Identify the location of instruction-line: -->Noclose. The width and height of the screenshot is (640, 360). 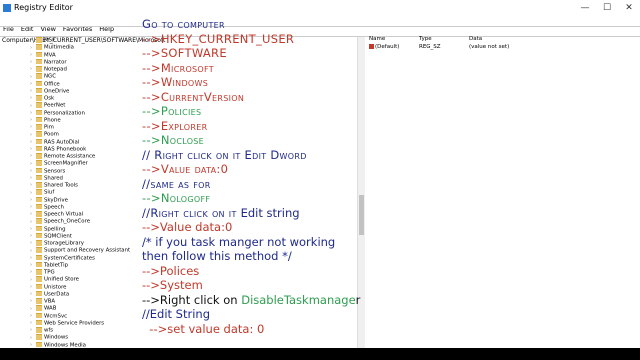
(173, 140).